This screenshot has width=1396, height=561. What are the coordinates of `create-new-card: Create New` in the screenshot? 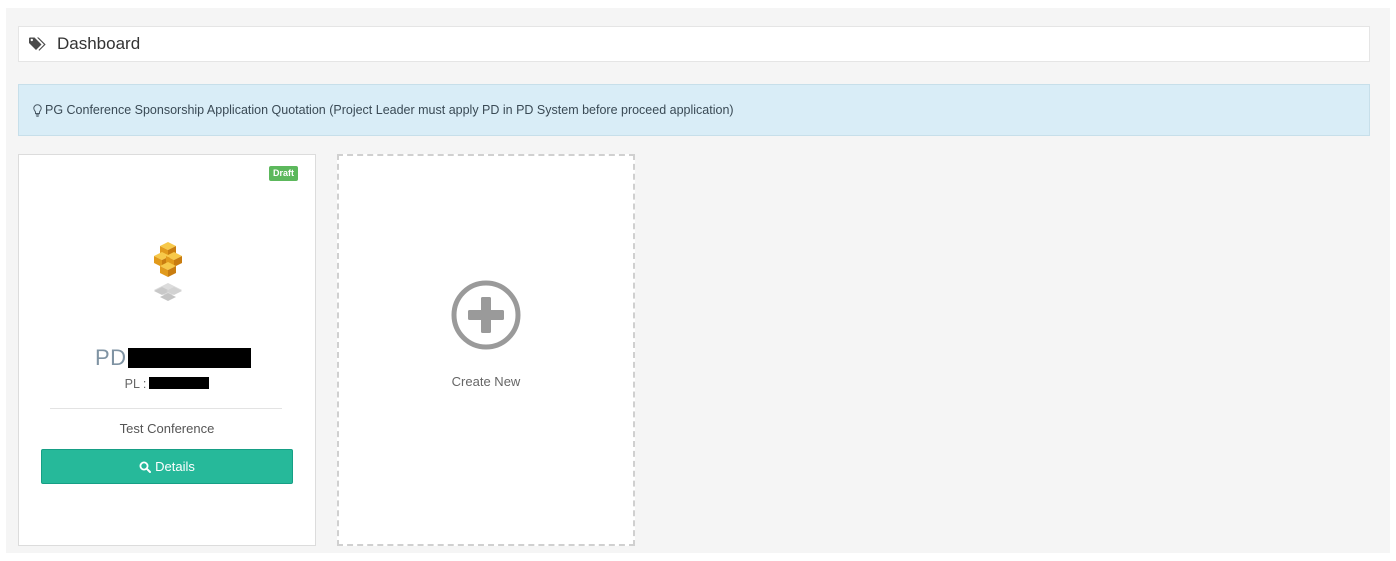 It's located at (486, 350).